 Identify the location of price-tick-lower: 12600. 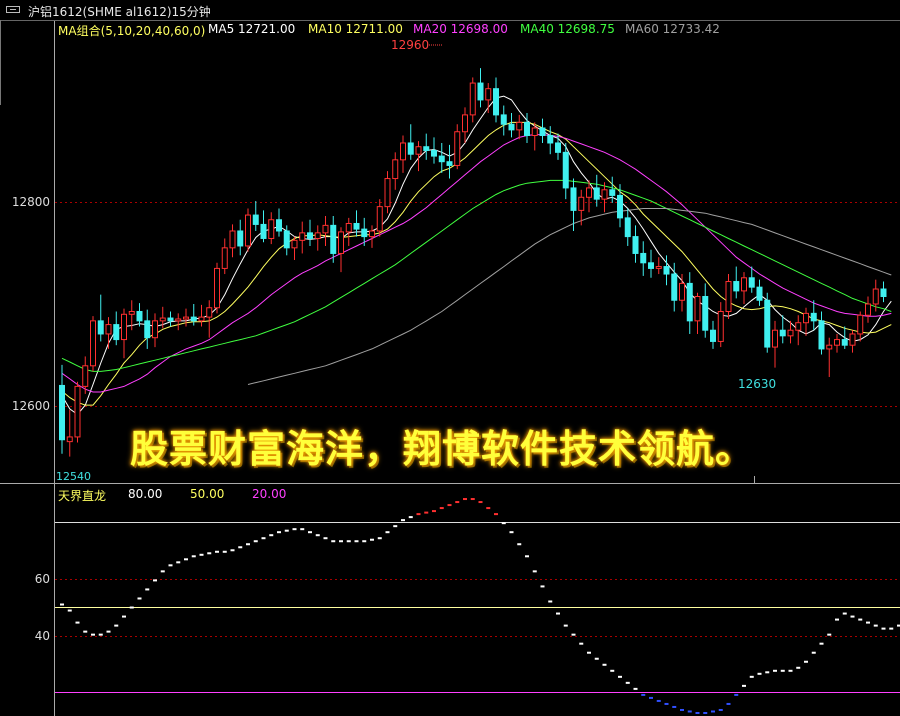
(30, 406).